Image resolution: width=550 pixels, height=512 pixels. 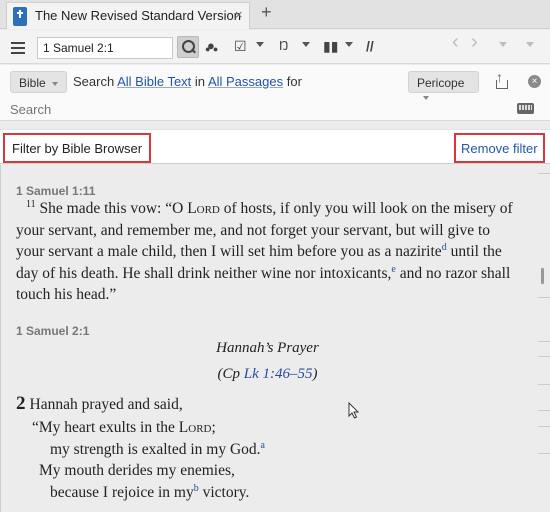 I want to click on tab-title: The New Revised Standard Version, so click(x=138, y=15).